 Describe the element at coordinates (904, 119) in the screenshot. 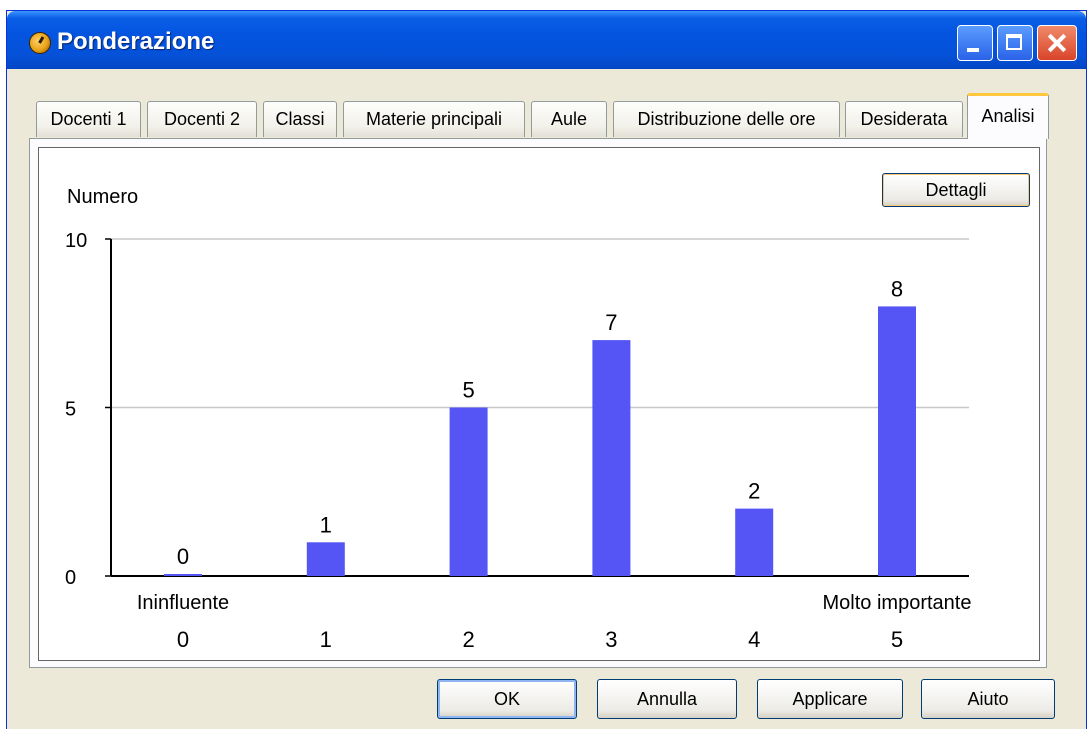

I see `tab-desiderata: Desiderata` at that location.